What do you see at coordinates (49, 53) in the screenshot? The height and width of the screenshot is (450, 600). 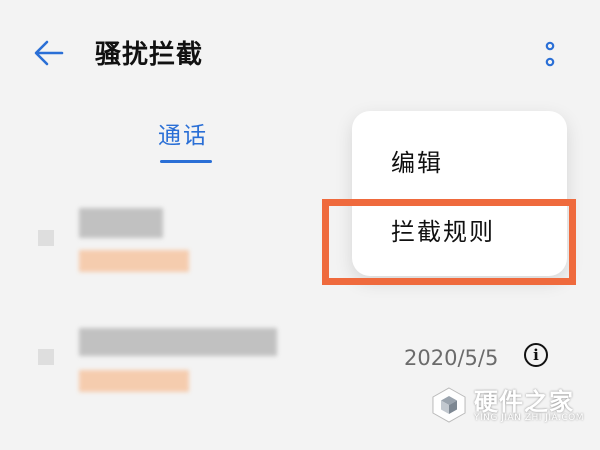 I see `arrow-left-icon` at bounding box center [49, 53].